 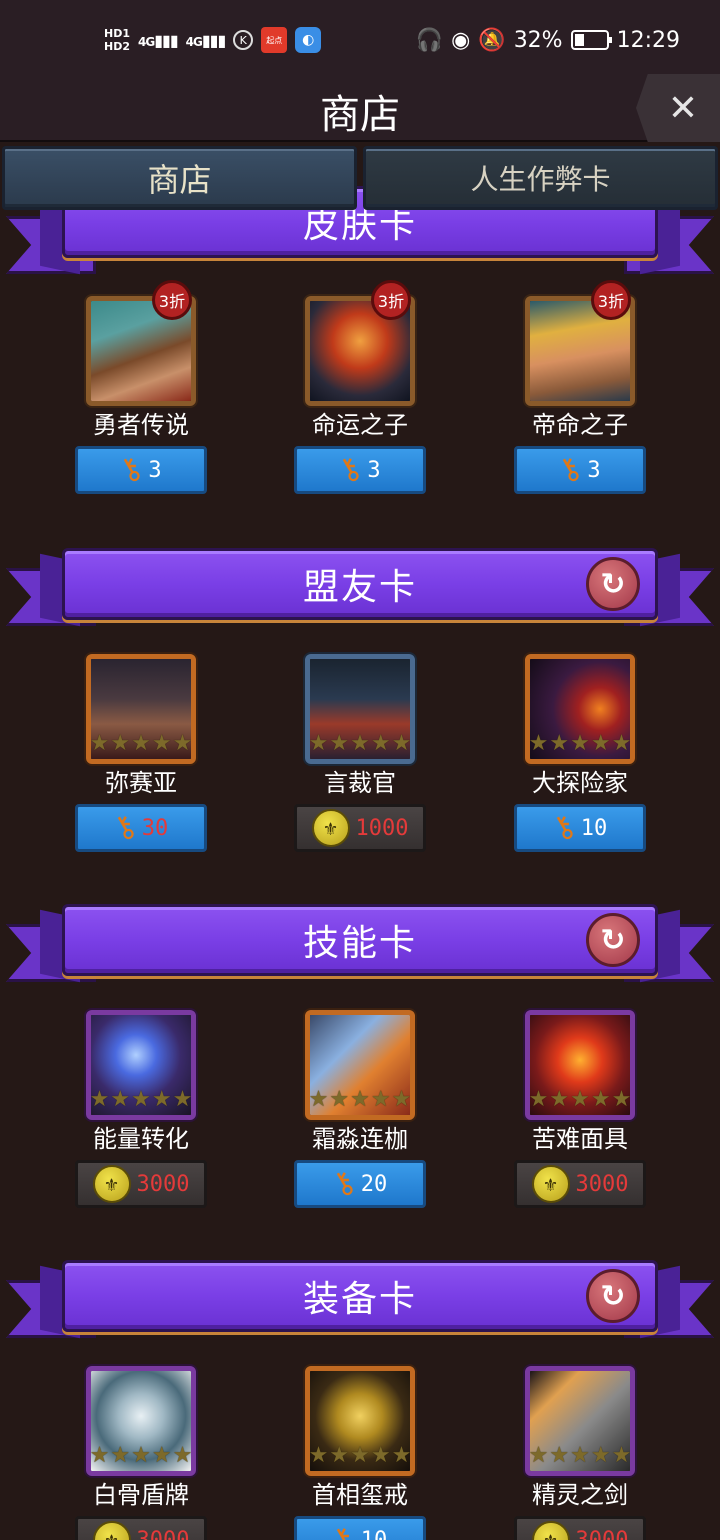 What do you see at coordinates (141, 1421) in the screenshot?
I see `equip-icon-1: ★ ★ ★ ★ ★` at bounding box center [141, 1421].